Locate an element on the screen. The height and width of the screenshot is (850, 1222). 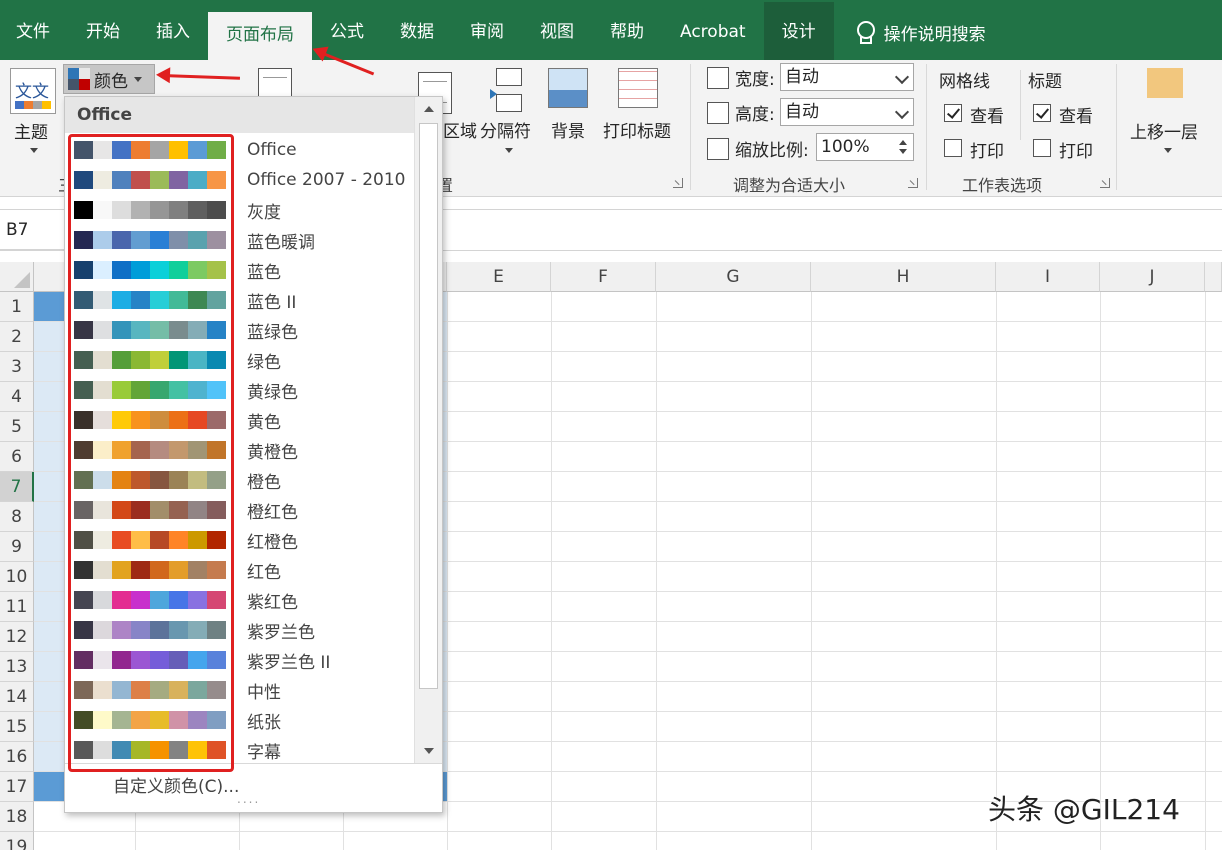
theme-item: Office is located at coordinates (243, 150).